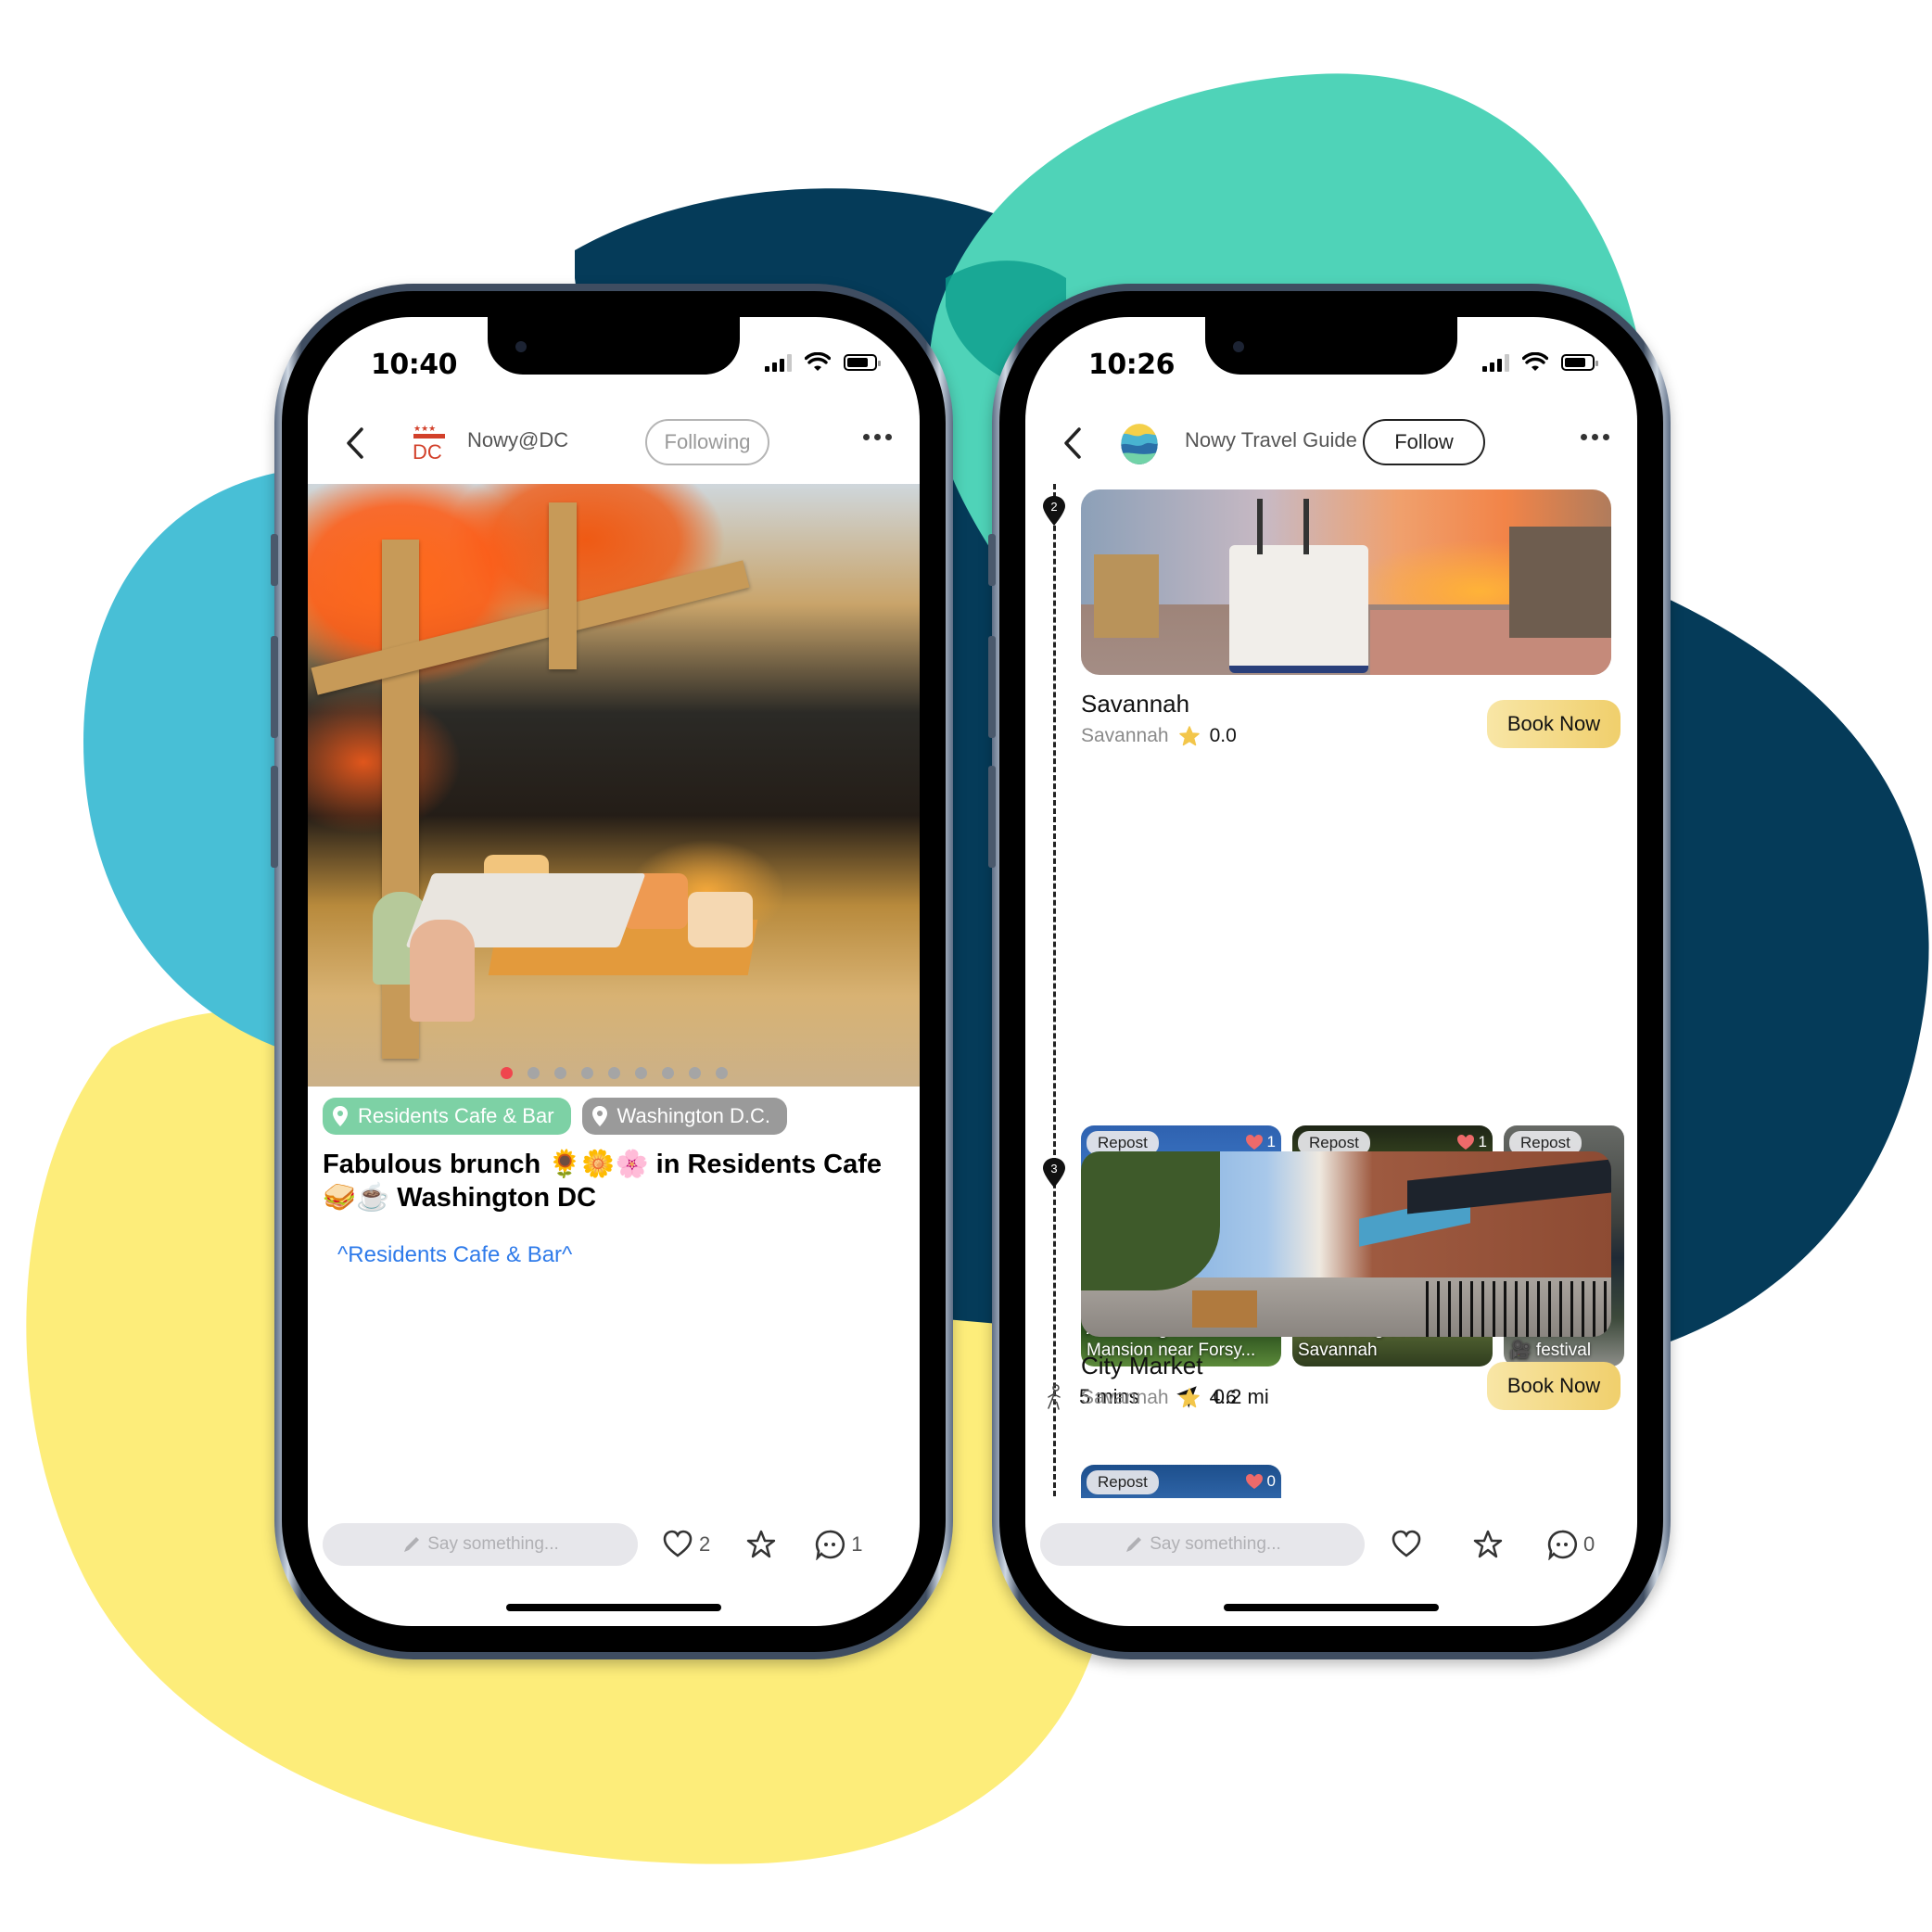  I want to click on photo-buildings, so click(1560, 582).